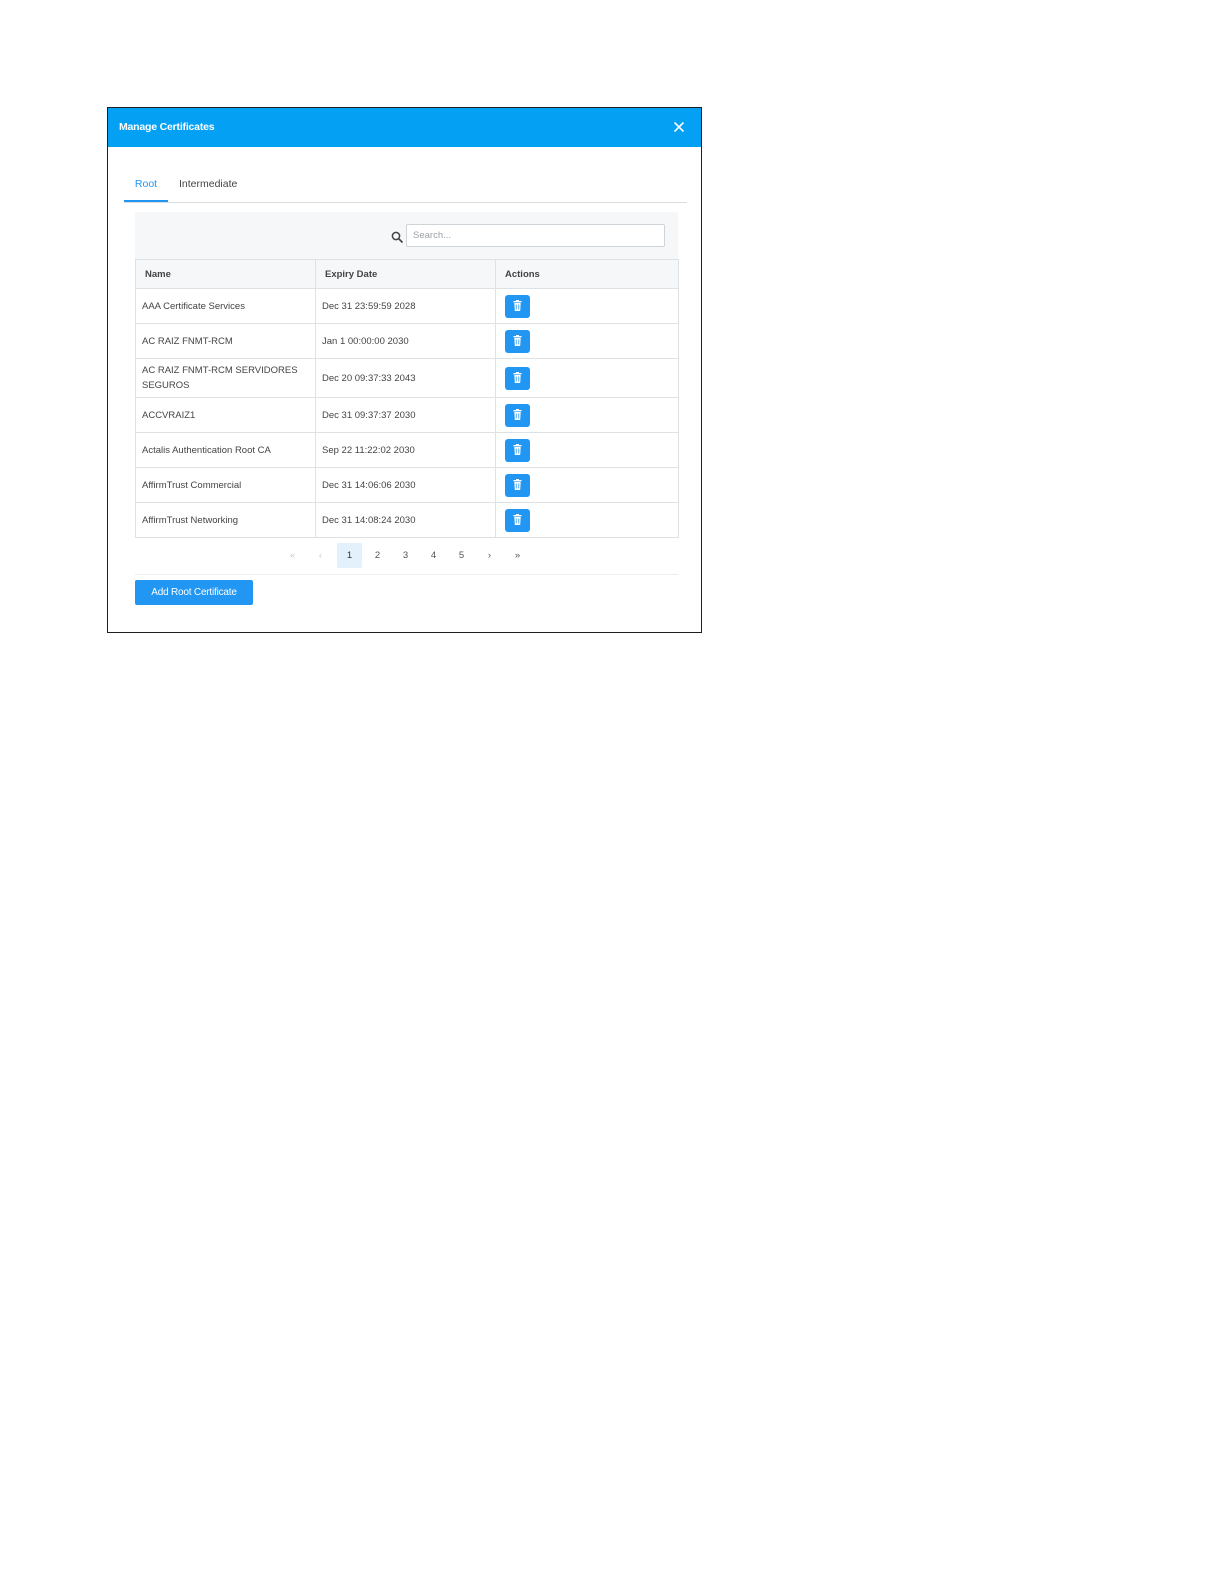 This screenshot has width=1224, height=1584. I want to click on certificate-expiry: Dec 31 14:06:06 2030, so click(405, 485).